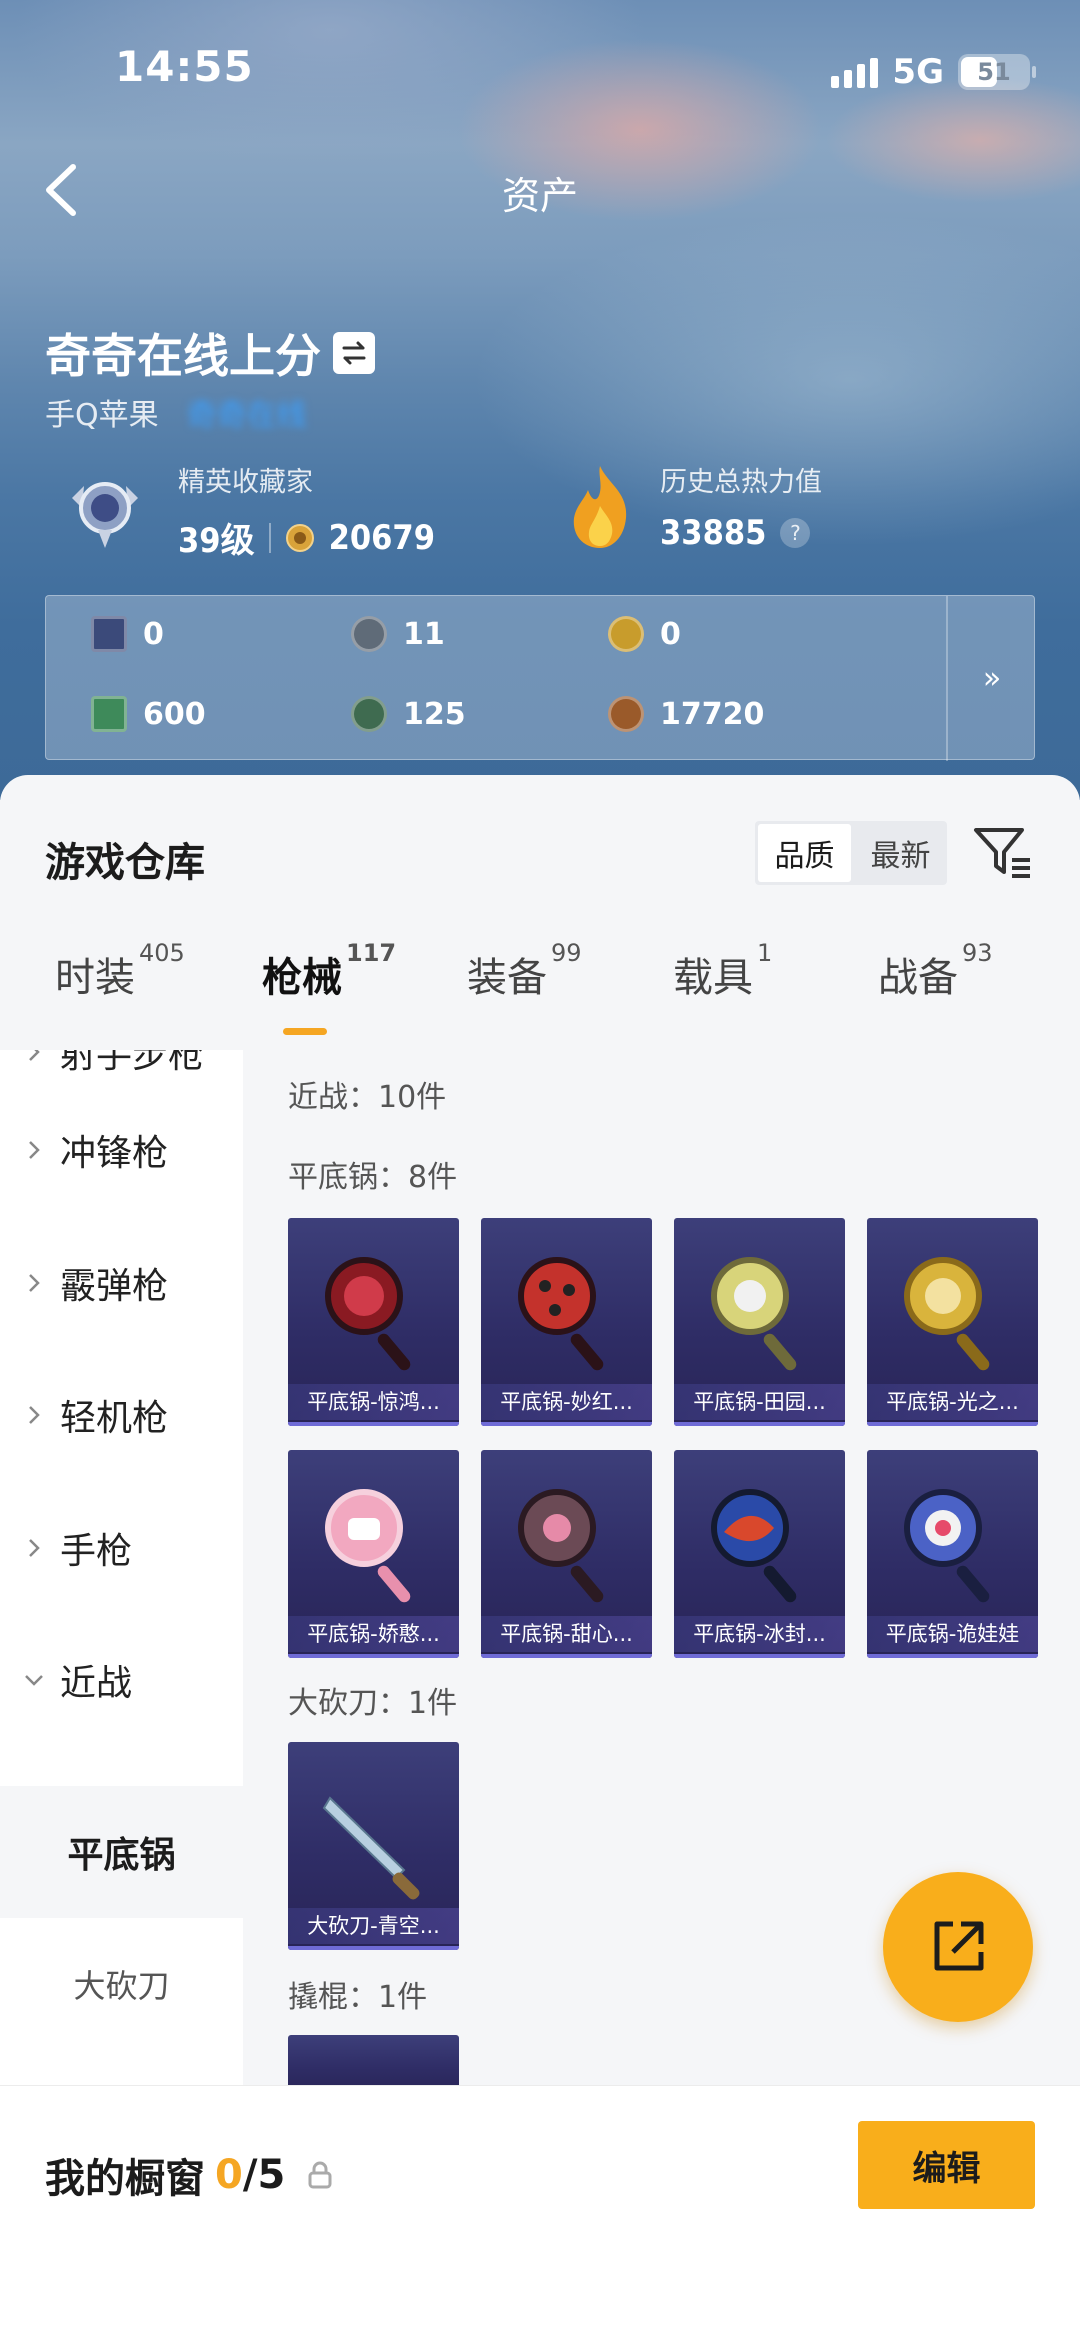  I want to click on filter-icon, so click(1002, 853).